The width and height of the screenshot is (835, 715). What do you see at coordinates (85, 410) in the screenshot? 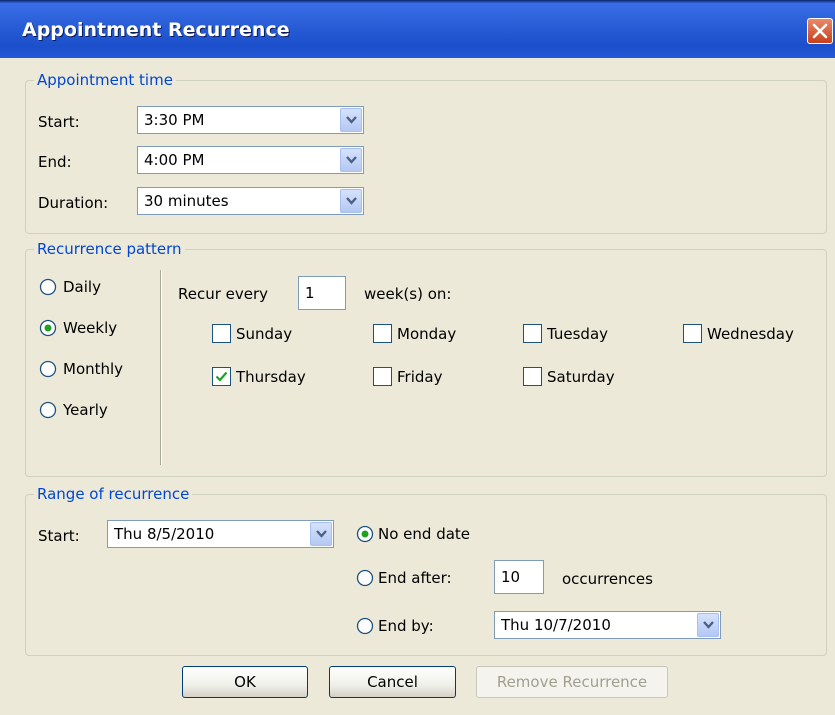
I see `yearly-label: Yearly` at bounding box center [85, 410].